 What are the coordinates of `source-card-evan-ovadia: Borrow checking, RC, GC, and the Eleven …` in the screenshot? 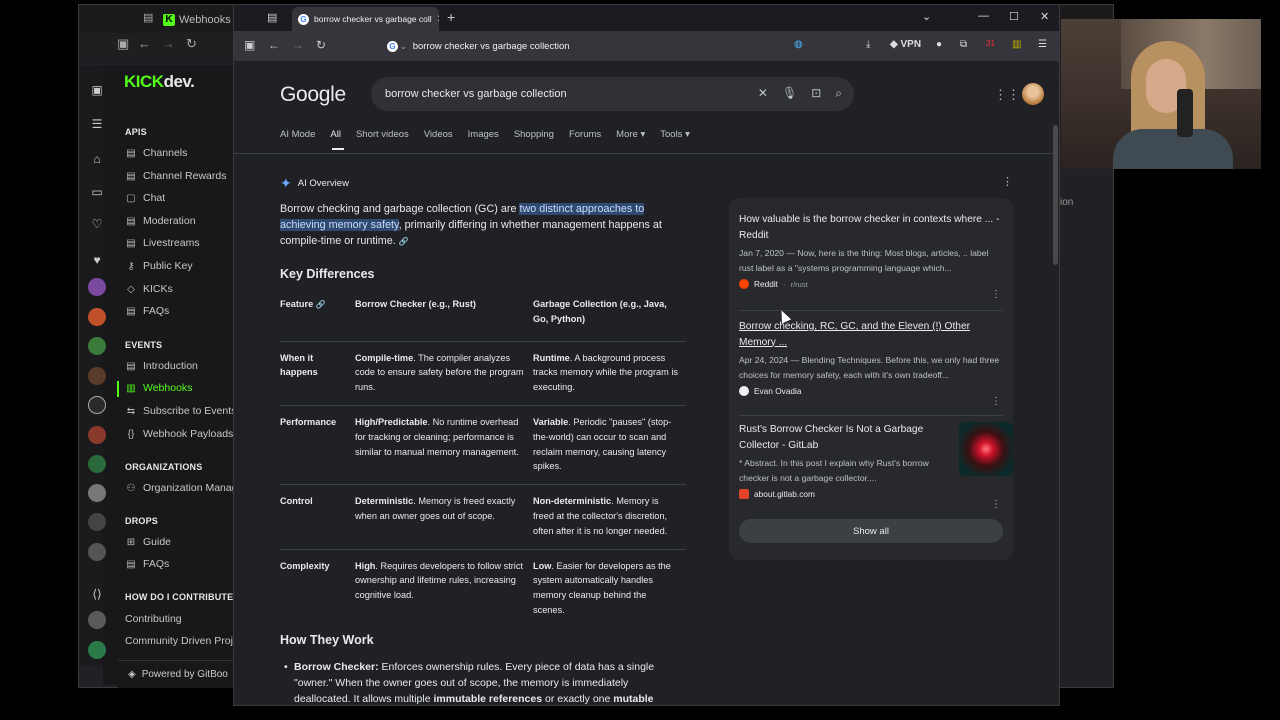 It's located at (872, 363).